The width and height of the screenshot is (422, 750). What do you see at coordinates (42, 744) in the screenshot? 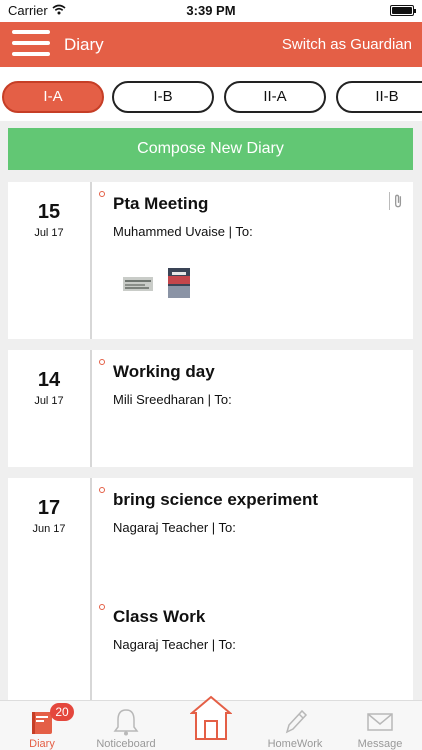
I see `nav-diary-label: Diary` at bounding box center [42, 744].